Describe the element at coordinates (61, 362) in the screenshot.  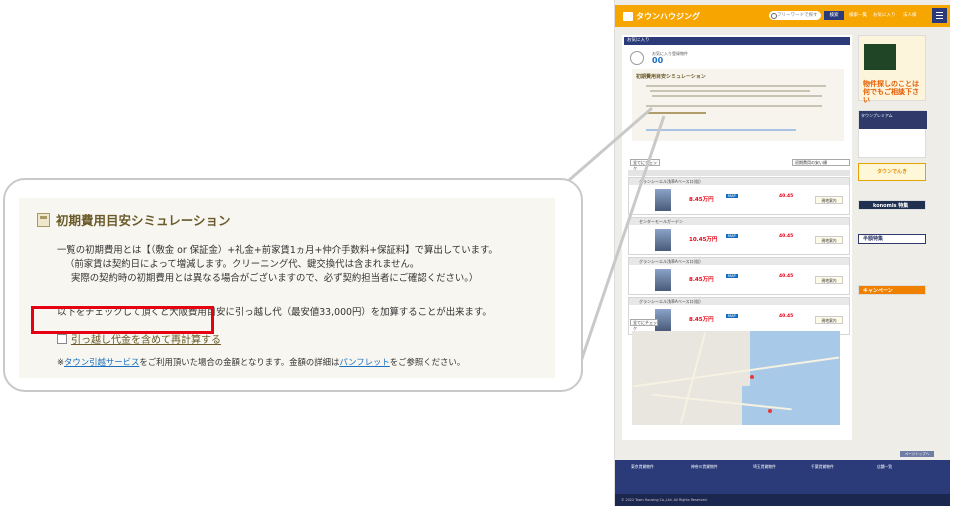
I see `note-prefix: ※` at that location.